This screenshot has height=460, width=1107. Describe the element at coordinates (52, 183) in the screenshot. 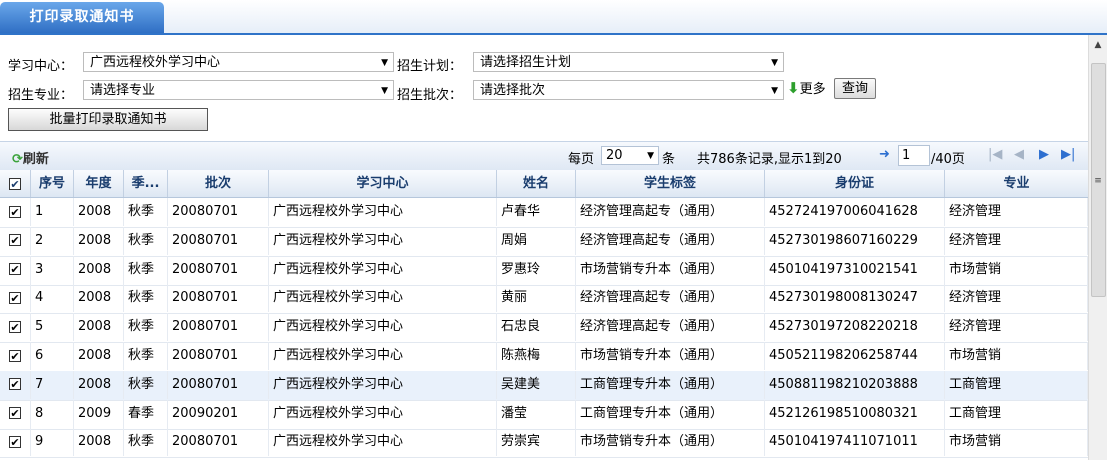

I see `col-header-no: 序号` at that location.